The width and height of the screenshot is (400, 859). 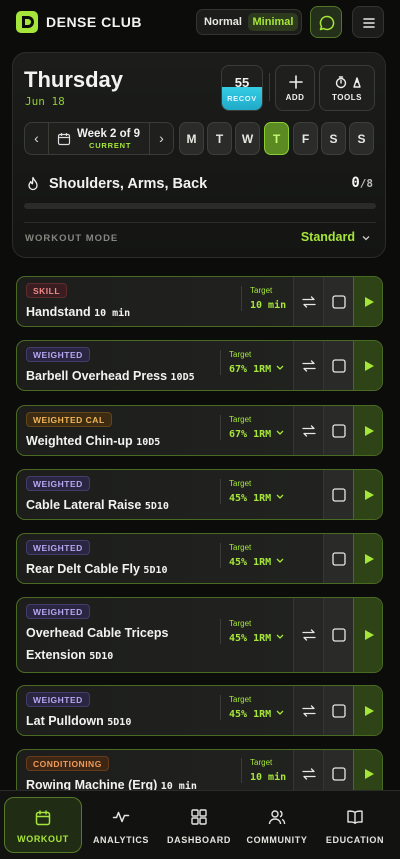 I want to click on nav-workout: WORKOUT, so click(x=43, y=825).